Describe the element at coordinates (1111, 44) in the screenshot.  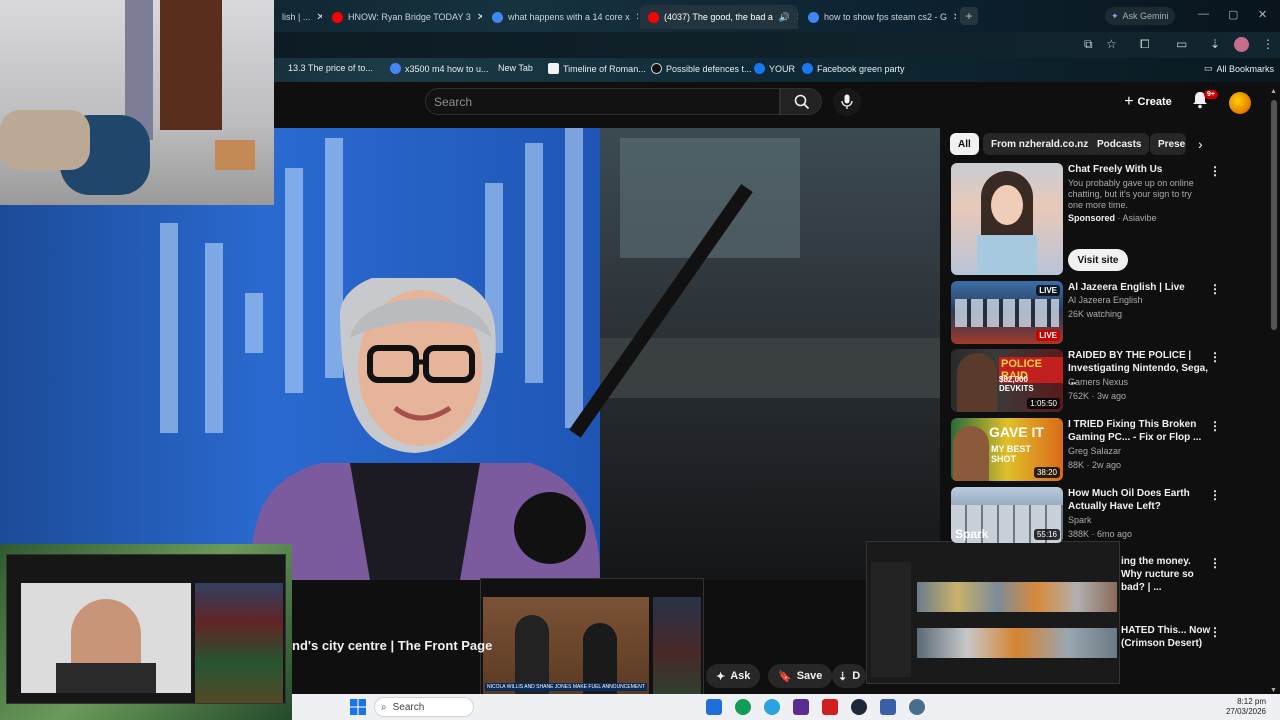
I see `bookmark-star-icon: ☆` at that location.